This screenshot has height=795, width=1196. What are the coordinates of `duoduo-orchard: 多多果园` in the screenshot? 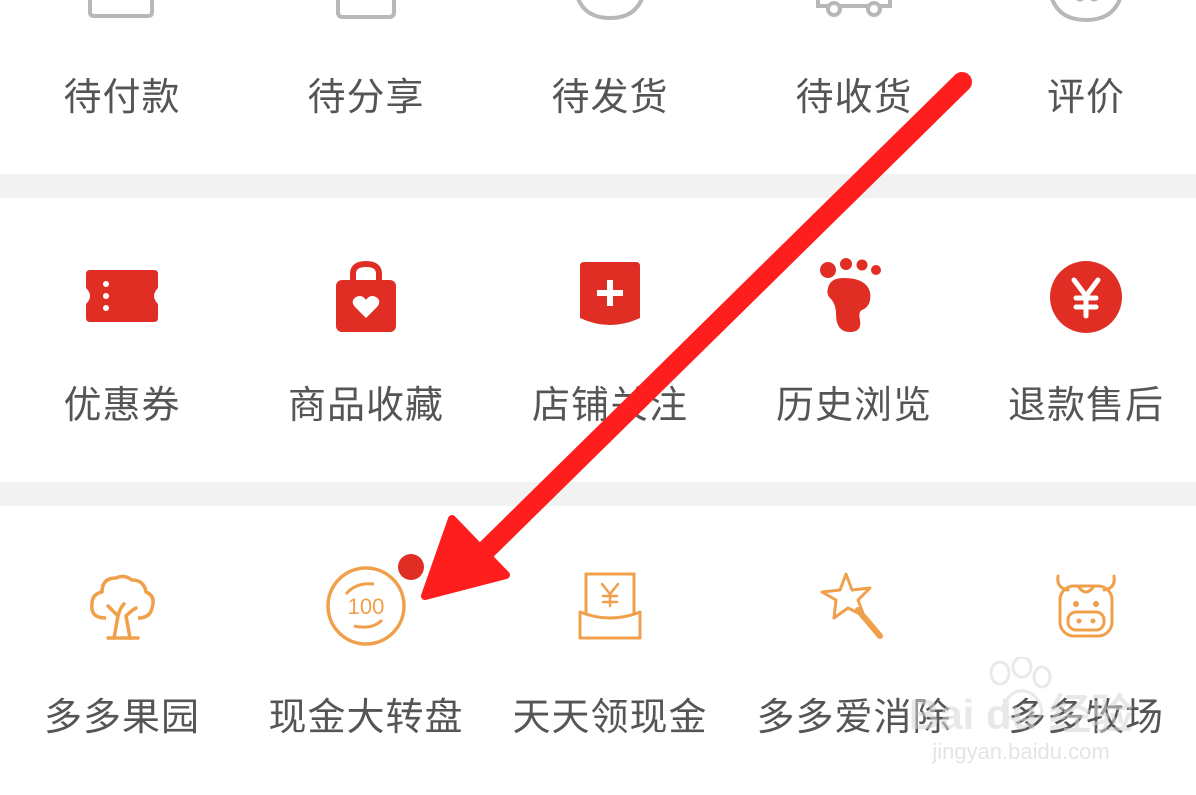 It's located at (122, 650).